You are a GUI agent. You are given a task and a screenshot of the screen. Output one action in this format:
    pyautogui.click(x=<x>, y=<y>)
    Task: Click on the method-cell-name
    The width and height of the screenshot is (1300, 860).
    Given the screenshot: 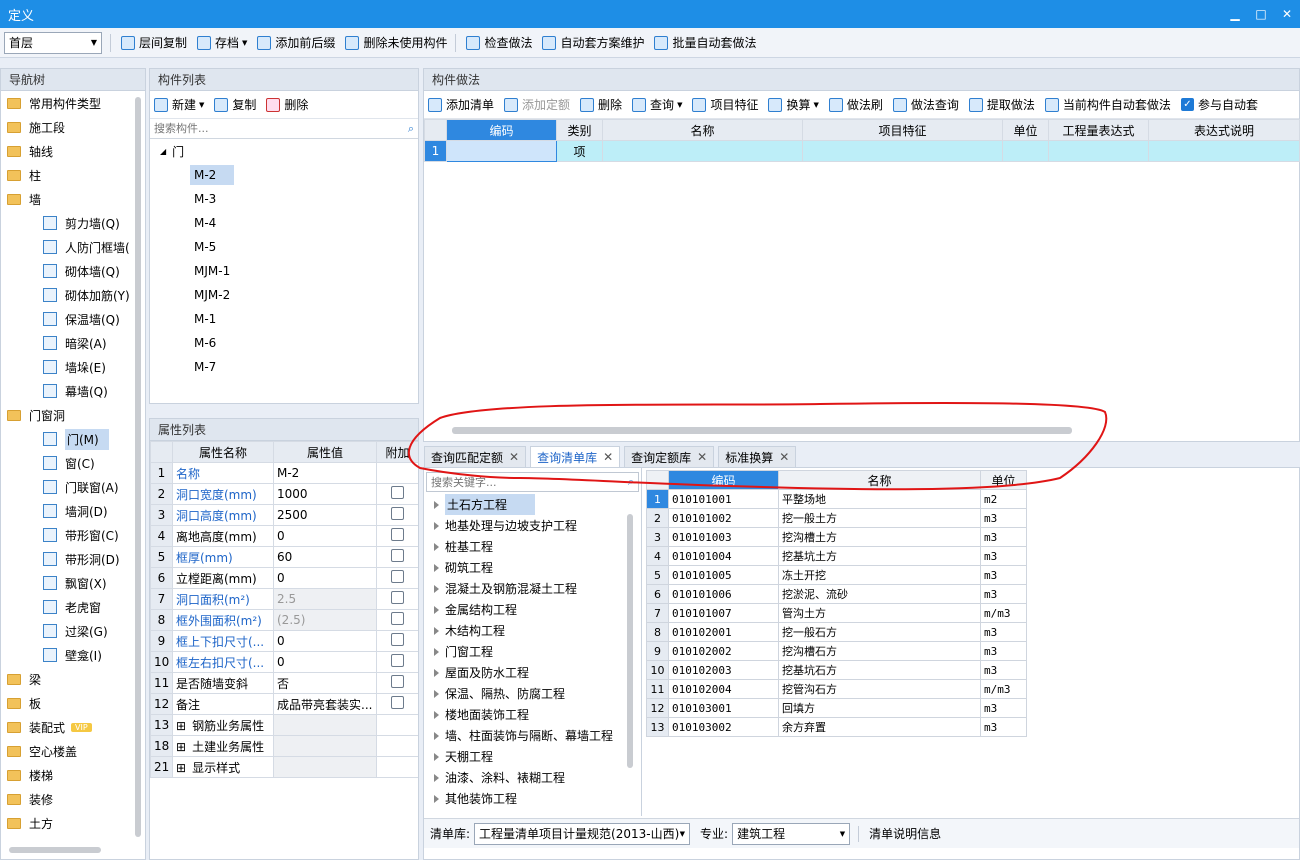 What is the action you would take?
    pyautogui.click(x=702, y=151)
    